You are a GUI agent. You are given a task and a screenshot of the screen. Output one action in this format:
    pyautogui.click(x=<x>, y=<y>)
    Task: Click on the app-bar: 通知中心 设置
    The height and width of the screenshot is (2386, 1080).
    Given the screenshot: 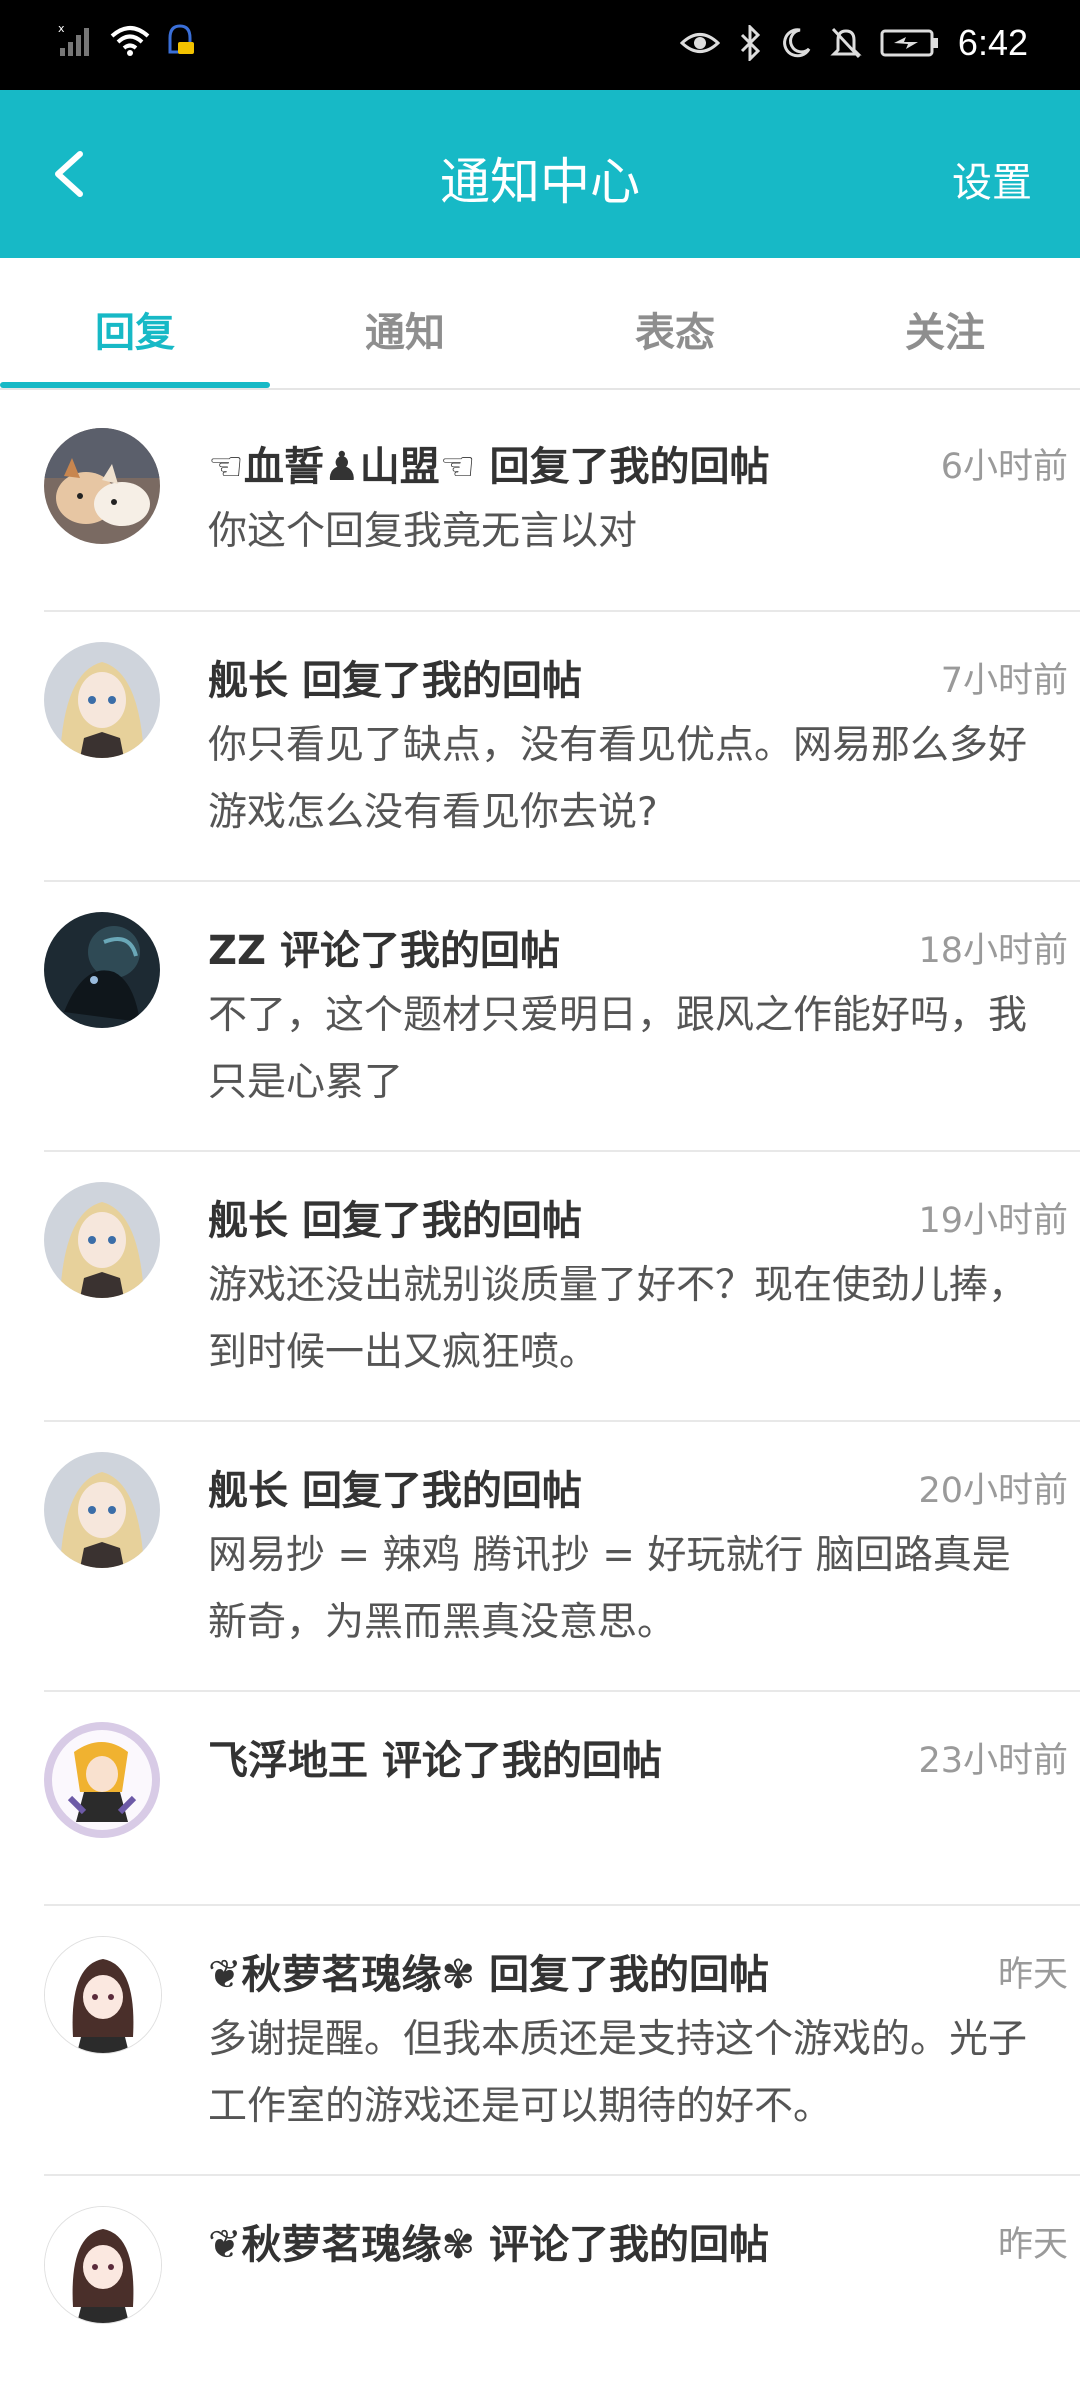 What is the action you would take?
    pyautogui.click(x=540, y=174)
    